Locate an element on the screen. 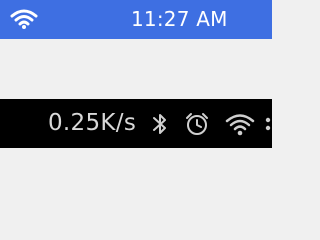 Image resolution: width=320 pixels, height=240 pixels. bluetooth-icon is located at coordinates (159, 124).